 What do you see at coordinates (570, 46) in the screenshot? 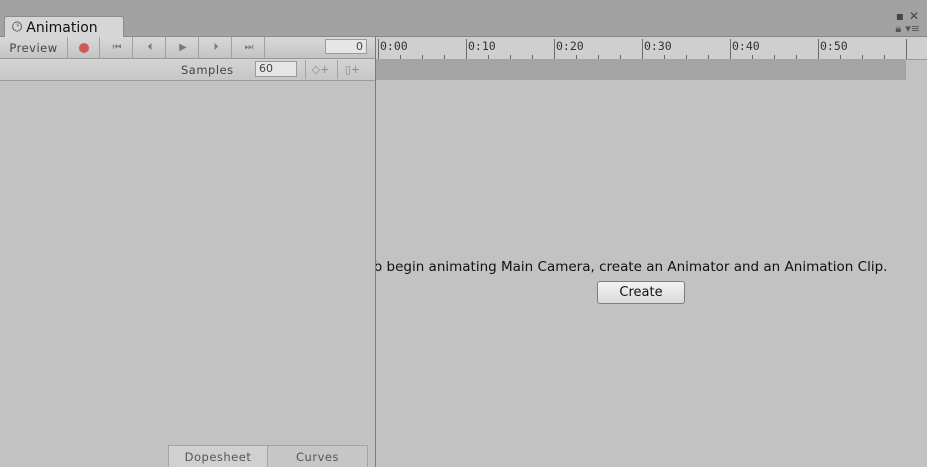
I see `time-label: 0:20` at bounding box center [570, 46].